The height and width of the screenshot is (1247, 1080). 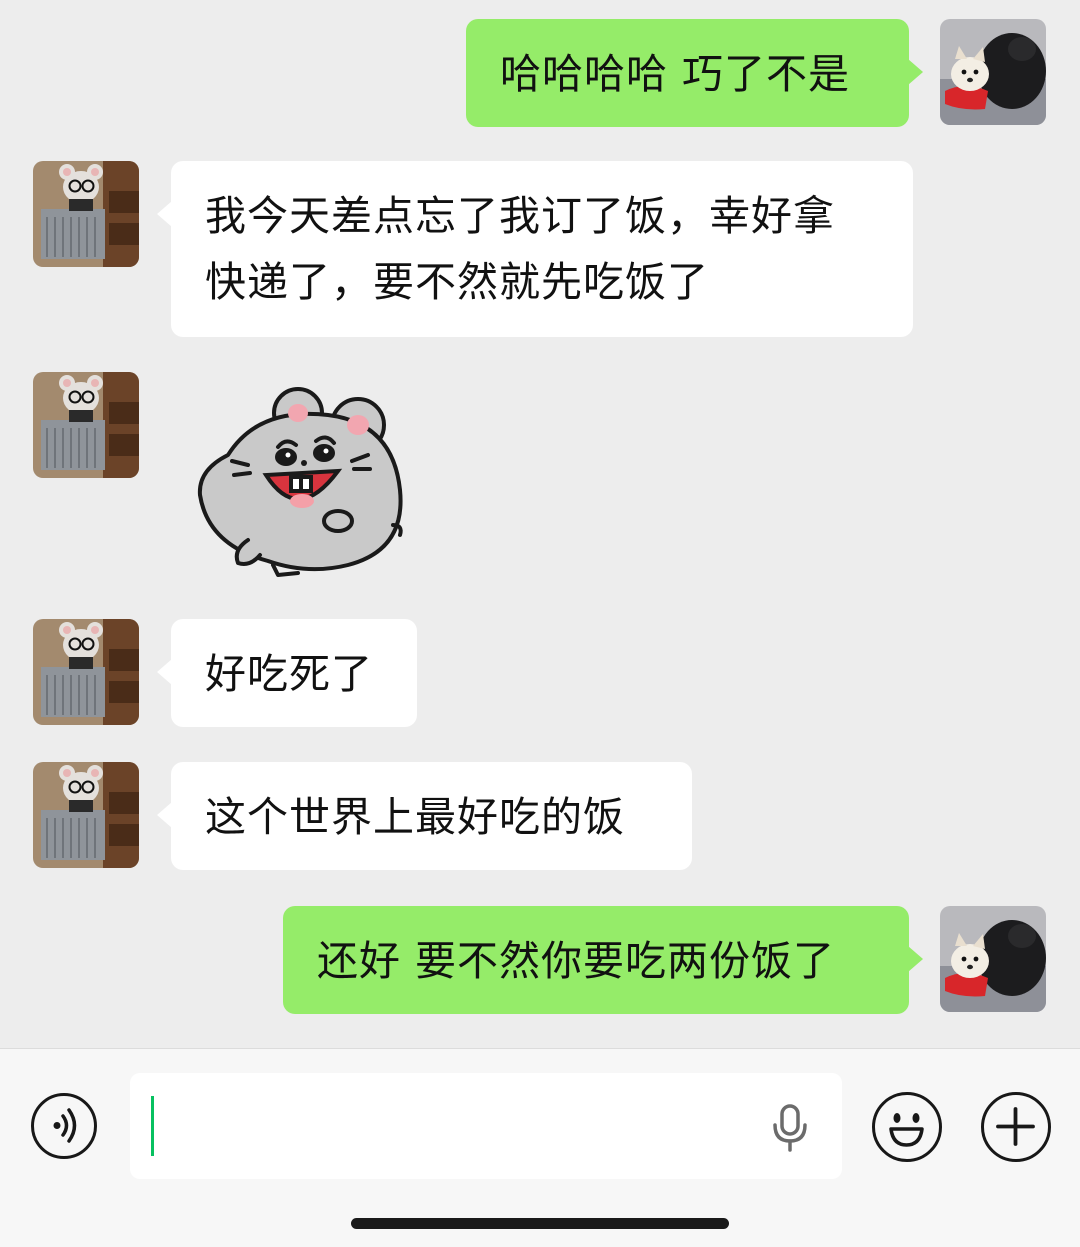 What do you see at coordinates (152, 1126) in the screenshot?
I see `text-caret` at bounding box center [152, 1126].